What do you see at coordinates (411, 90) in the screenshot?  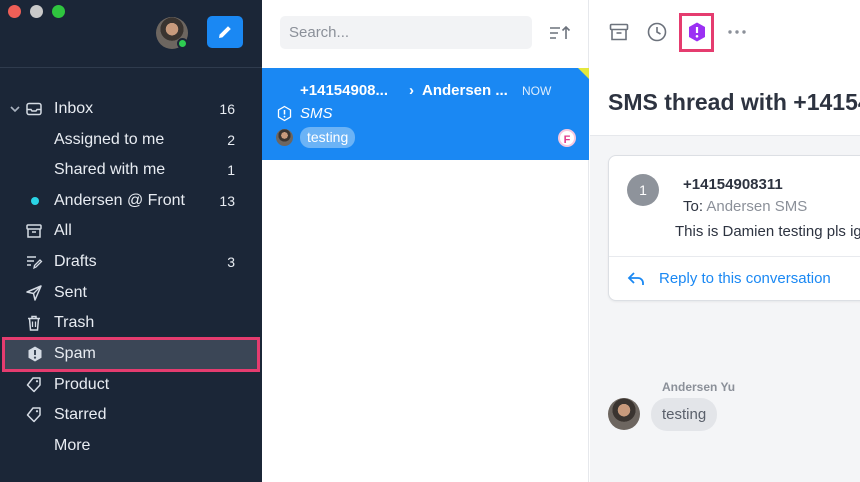 I see `chevron-right-icon: ›` at bounding box center [411, 90].